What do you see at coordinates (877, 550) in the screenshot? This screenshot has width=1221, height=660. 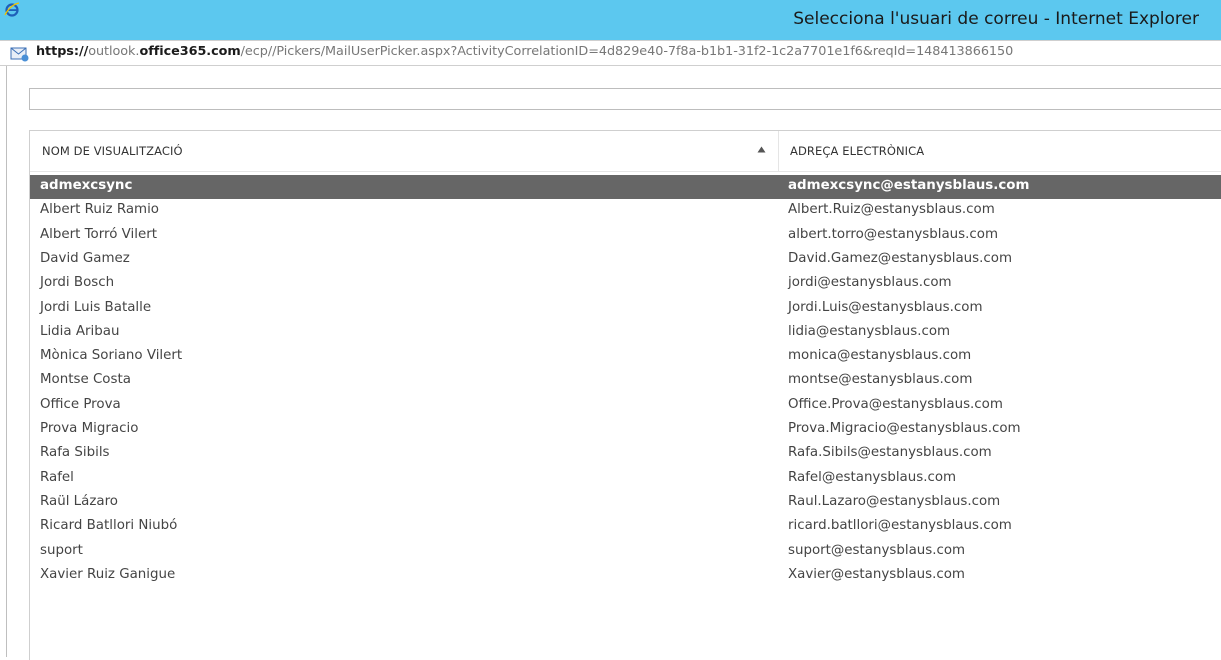 I see `email-cell: suport@estanysblaus.com` at bounding box center [877, 550].